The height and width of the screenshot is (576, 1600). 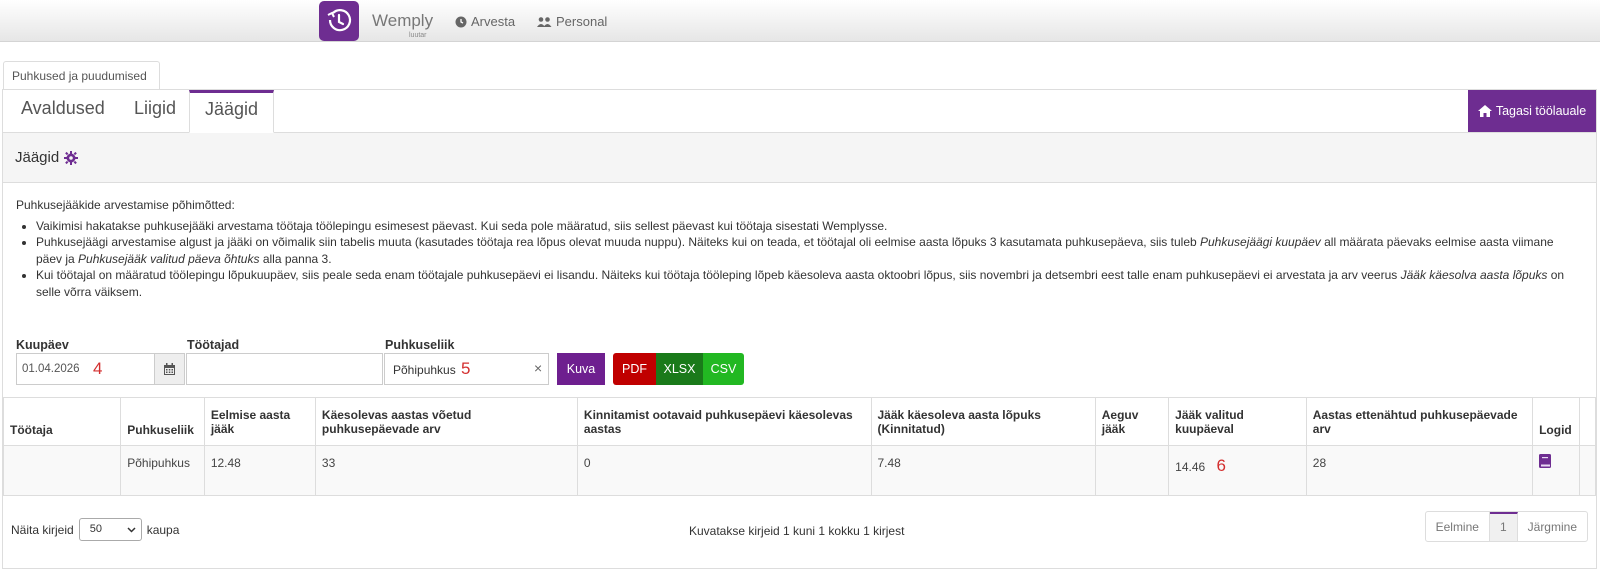 I want to click on clock-history-icon, so click(x=339, y=20).